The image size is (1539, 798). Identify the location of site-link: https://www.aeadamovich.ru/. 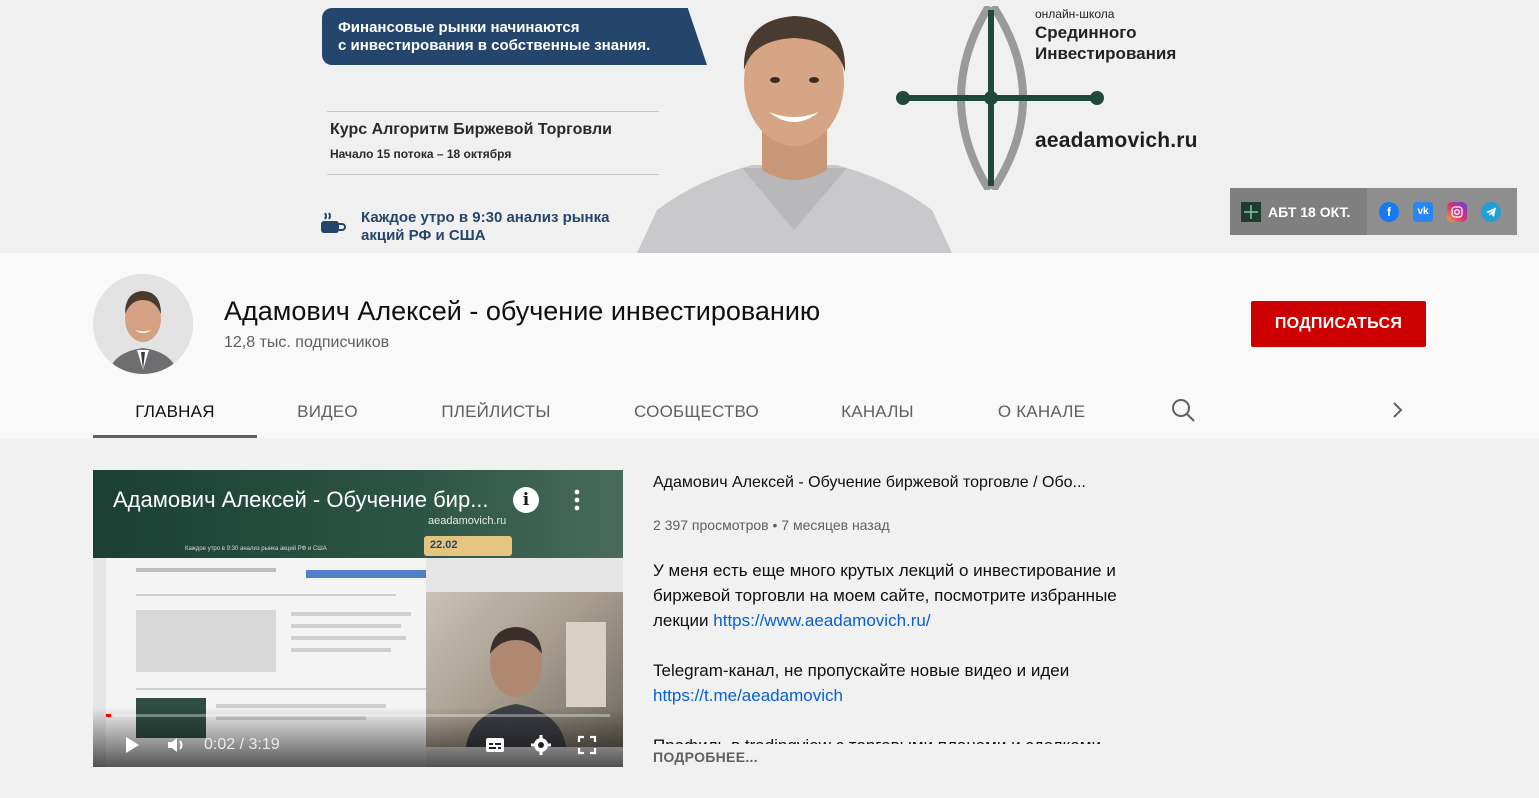
(821, 620).